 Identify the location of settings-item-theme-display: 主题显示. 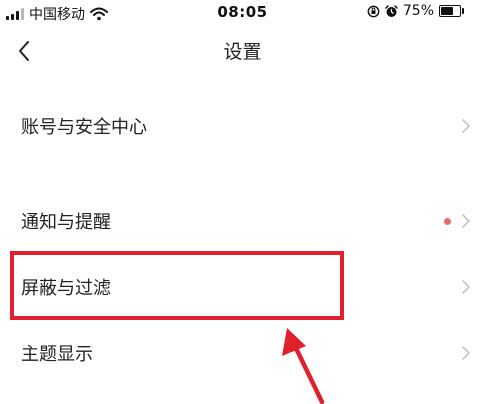
(242, 353).